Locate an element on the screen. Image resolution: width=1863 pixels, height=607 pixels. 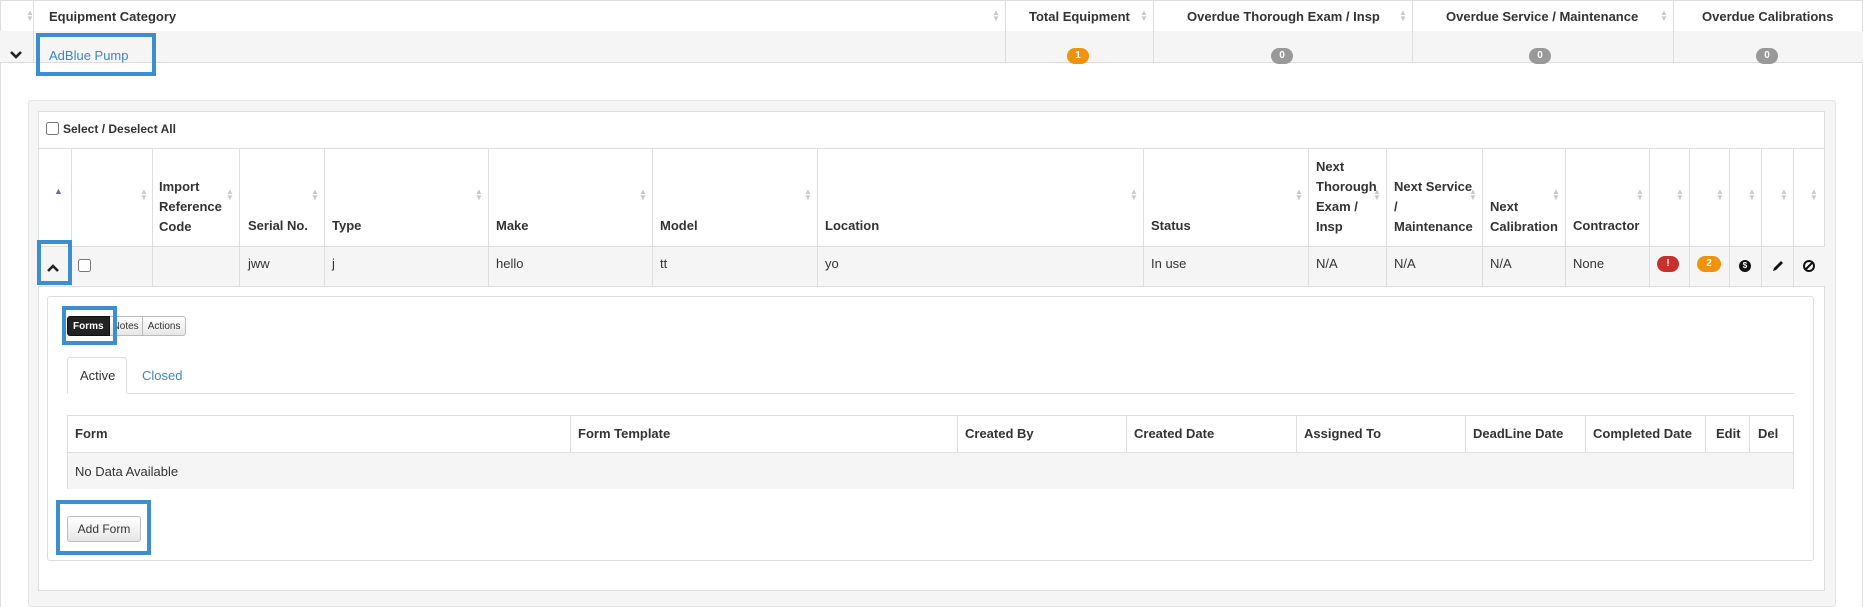
cell-next-service: N/A is located at coordinates (1405, 263).